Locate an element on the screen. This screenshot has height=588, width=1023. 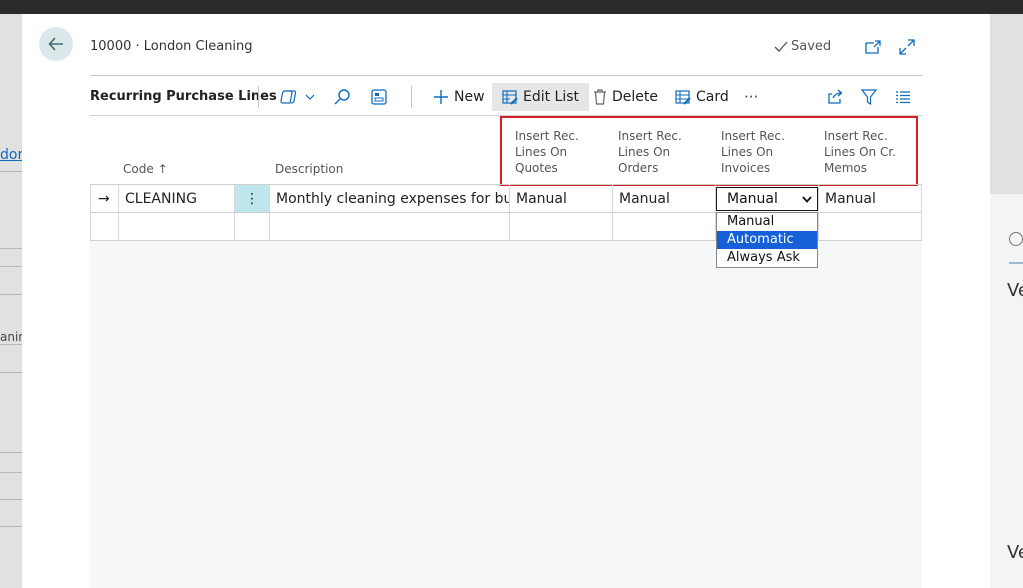
new-button: New is located at coordinates (459, 97).